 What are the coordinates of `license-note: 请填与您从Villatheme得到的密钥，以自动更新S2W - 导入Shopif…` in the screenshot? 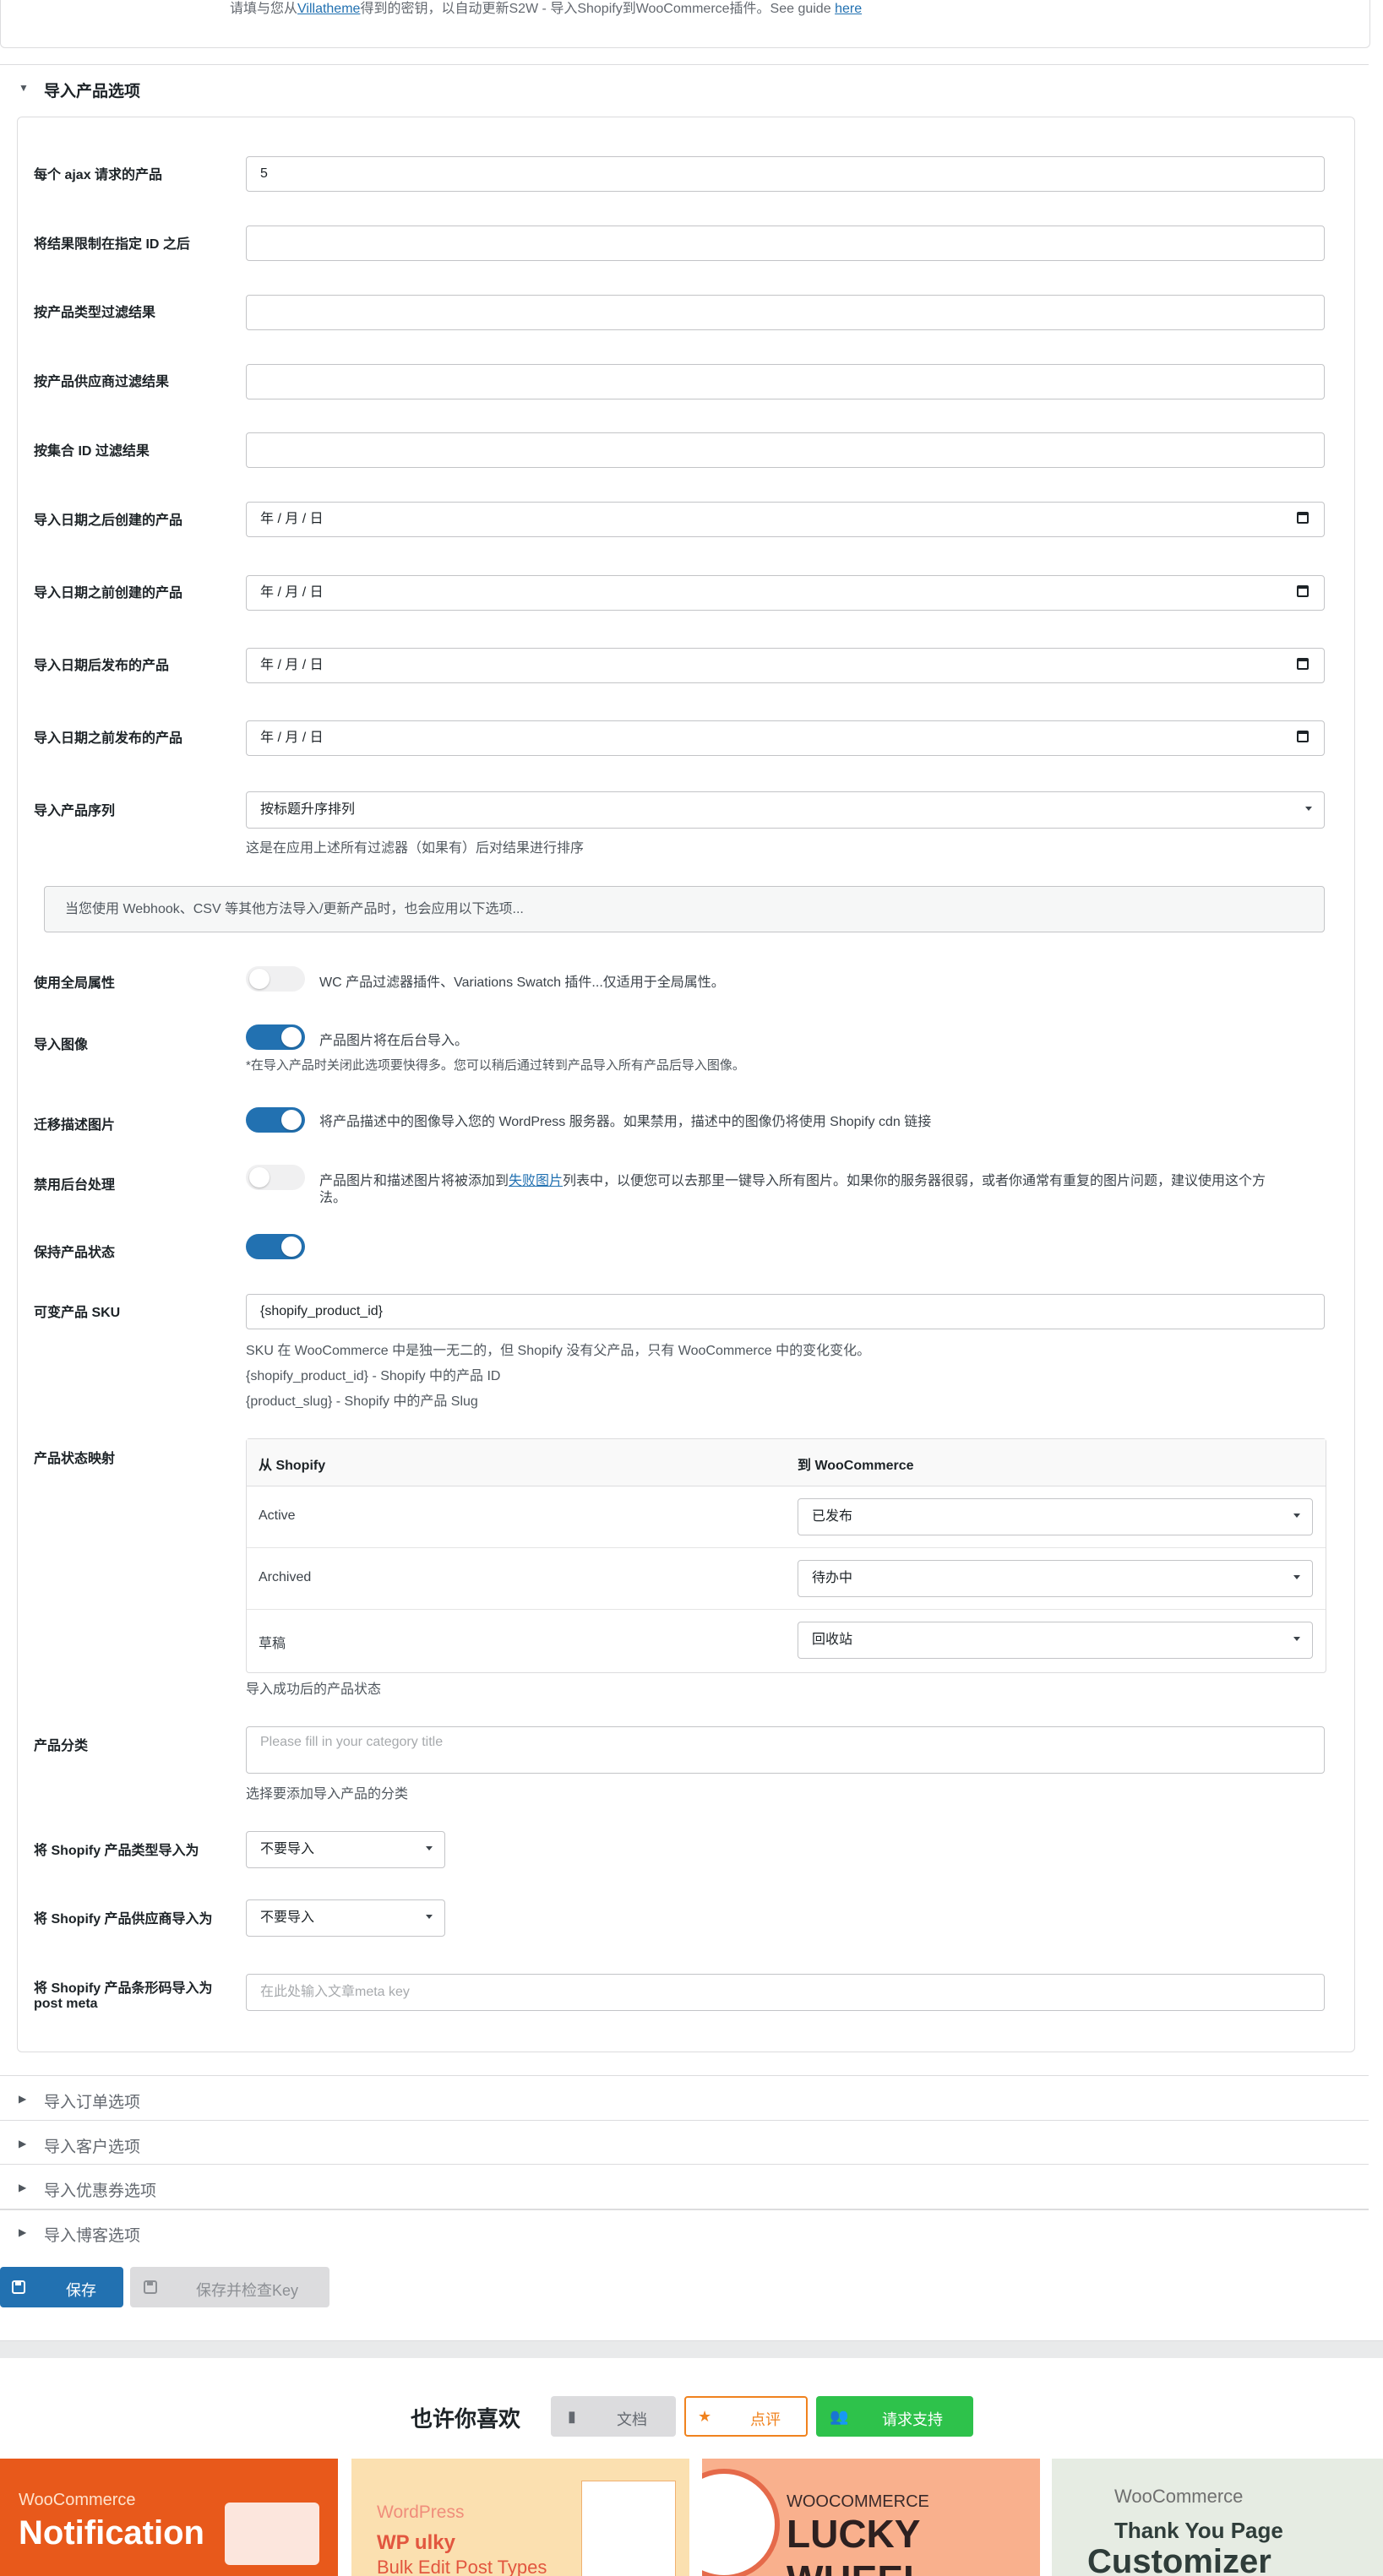 It's located at (546, 9).